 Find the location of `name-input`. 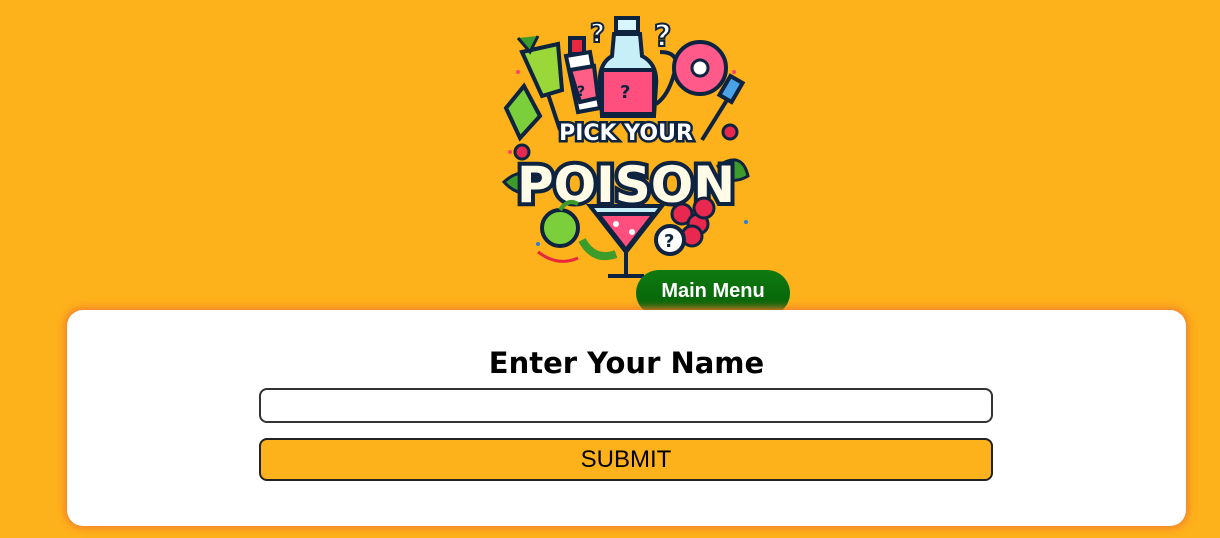

name-input is located at coordinates (626, 405).